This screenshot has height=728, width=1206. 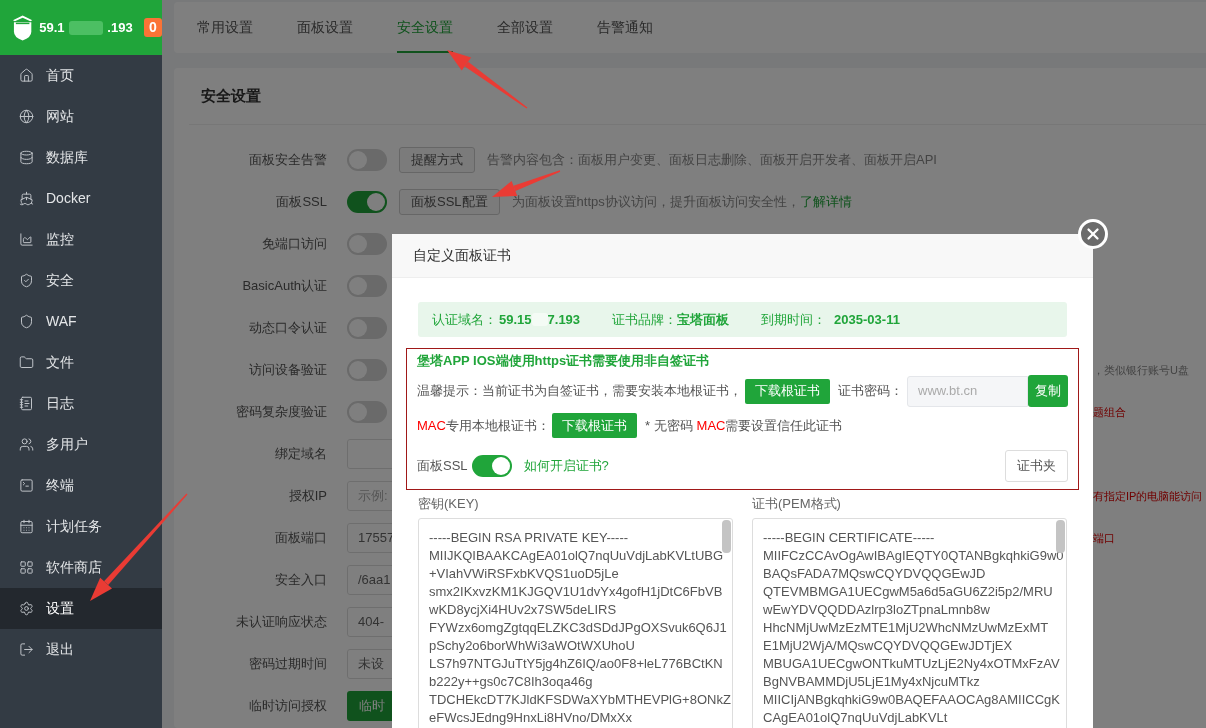 I want to click on annotation-arrow, so click(x=526, y=183).